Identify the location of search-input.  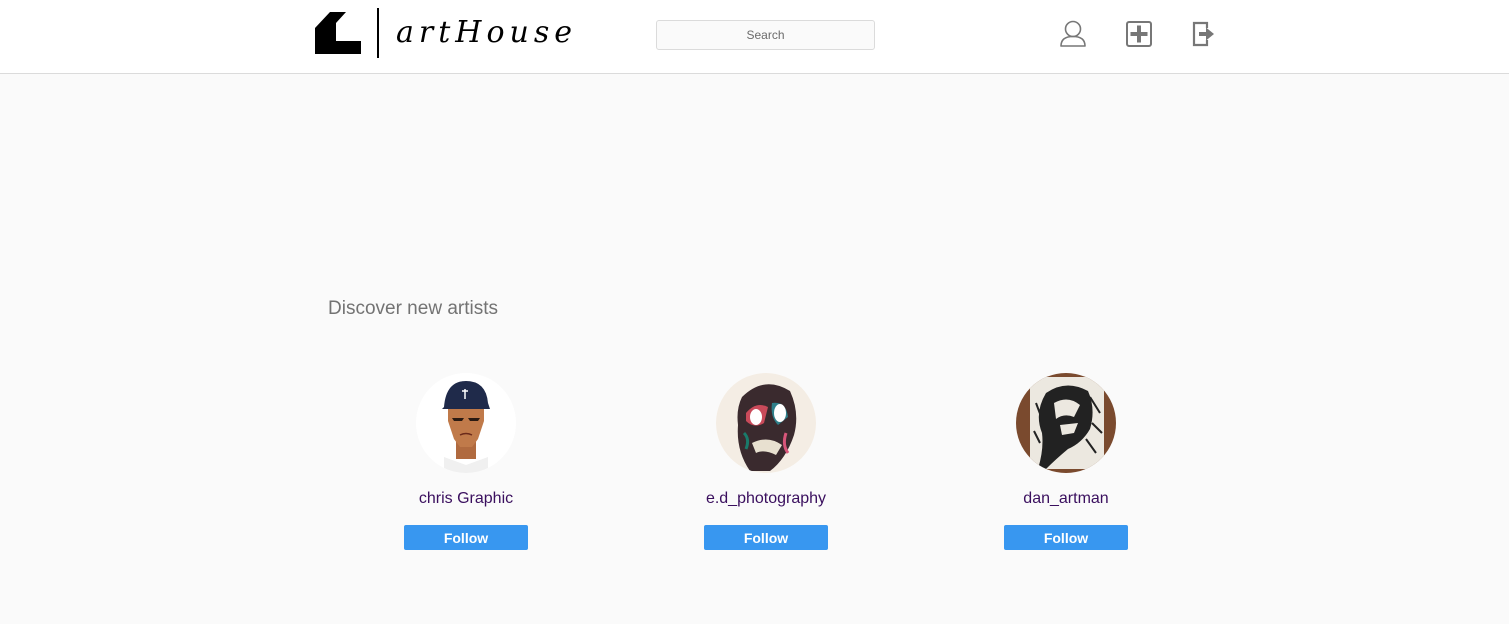
(765, 35).